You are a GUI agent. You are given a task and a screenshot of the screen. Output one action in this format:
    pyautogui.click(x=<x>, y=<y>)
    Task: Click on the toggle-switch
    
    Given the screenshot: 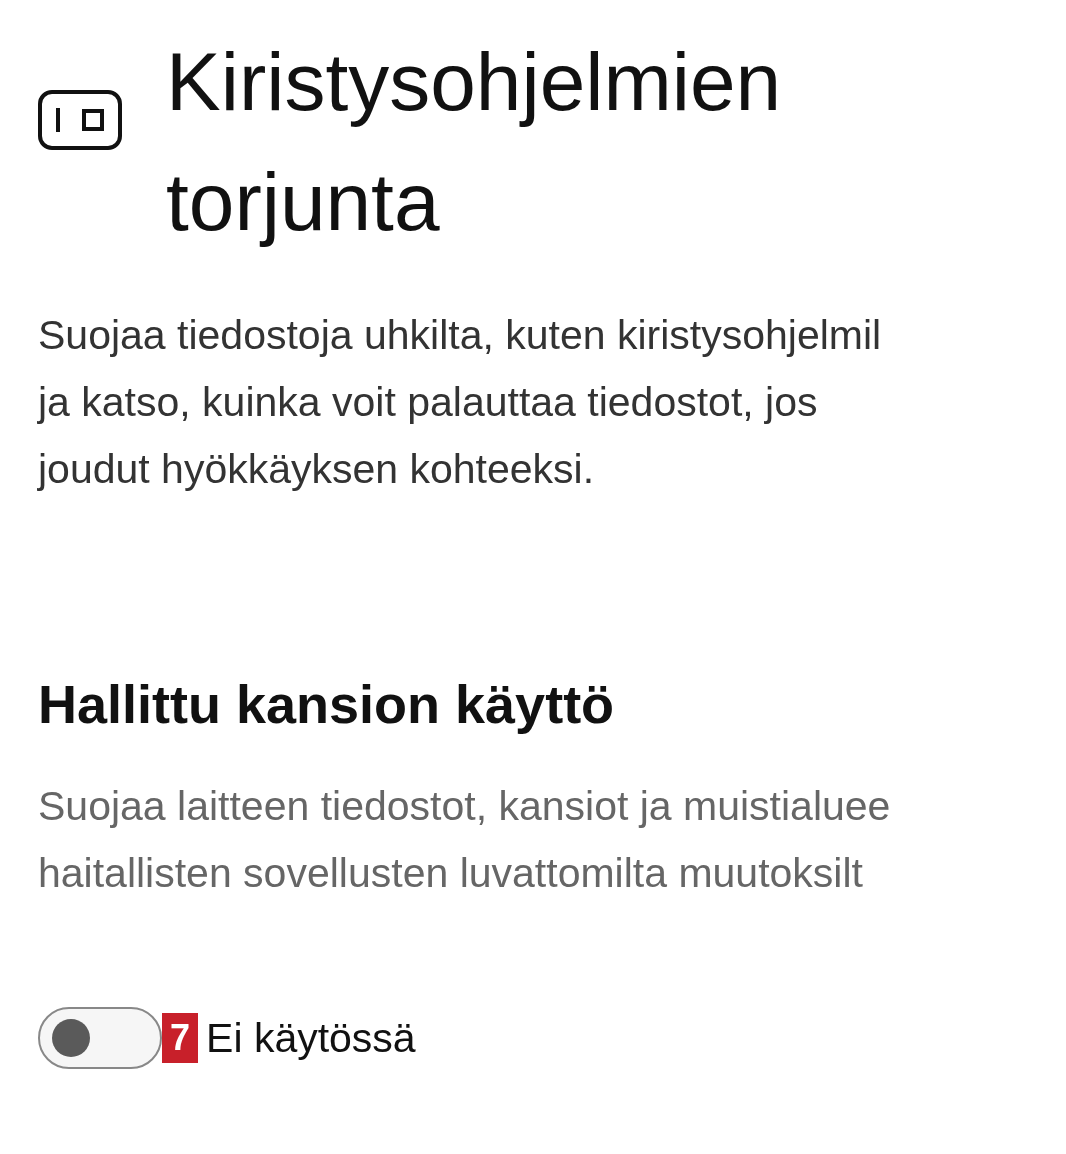 What is the action you would take?
    pyautogui.click(x=100, y=1038)
    